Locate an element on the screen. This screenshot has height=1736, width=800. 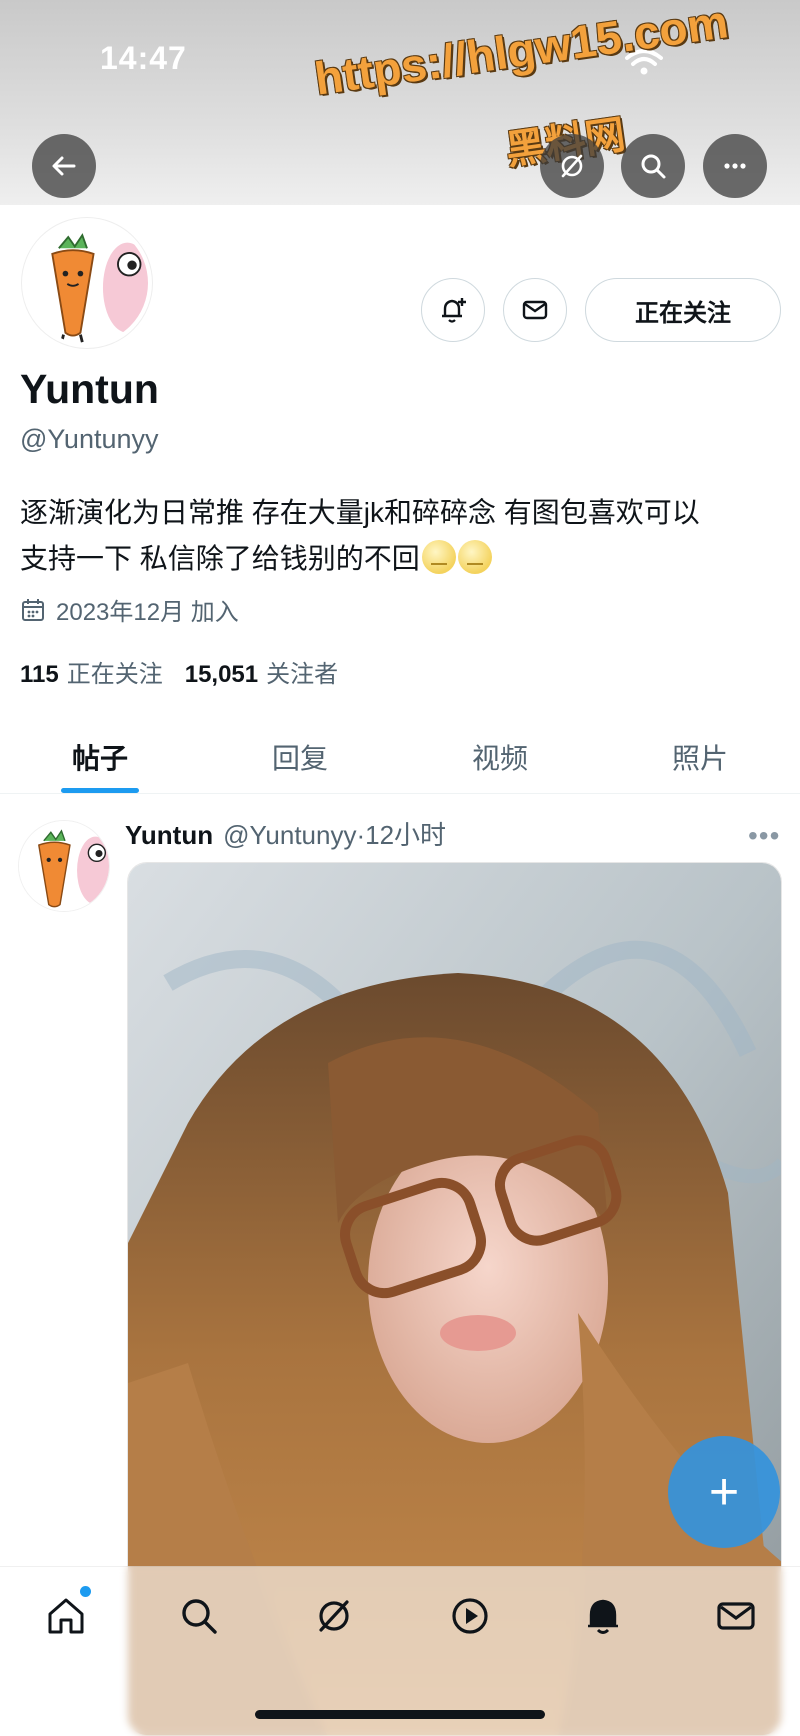
followers-count: 15,051 is located at coordinates (221, 674).